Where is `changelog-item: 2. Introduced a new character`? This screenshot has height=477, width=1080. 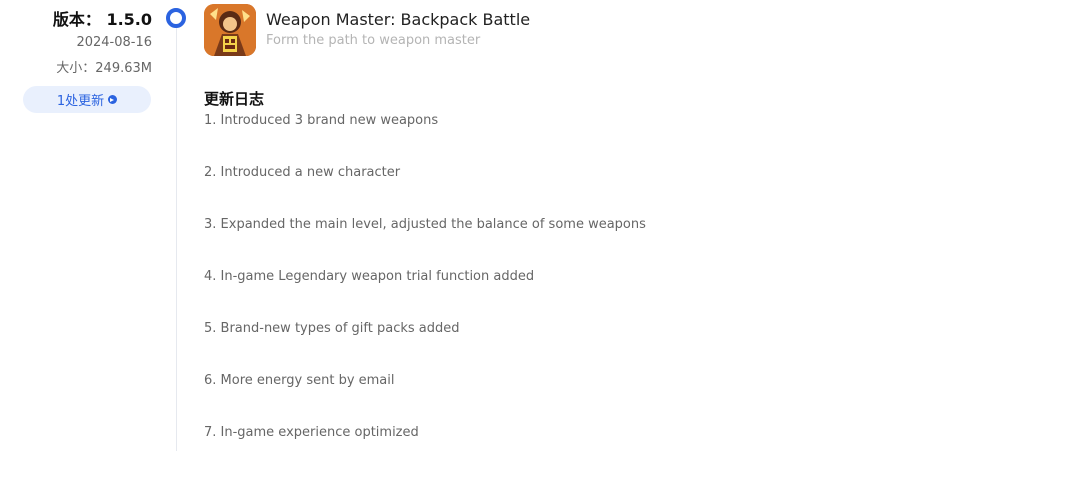
changelog-item: 2. Introduced a new character is located at coordinates (302, 172).